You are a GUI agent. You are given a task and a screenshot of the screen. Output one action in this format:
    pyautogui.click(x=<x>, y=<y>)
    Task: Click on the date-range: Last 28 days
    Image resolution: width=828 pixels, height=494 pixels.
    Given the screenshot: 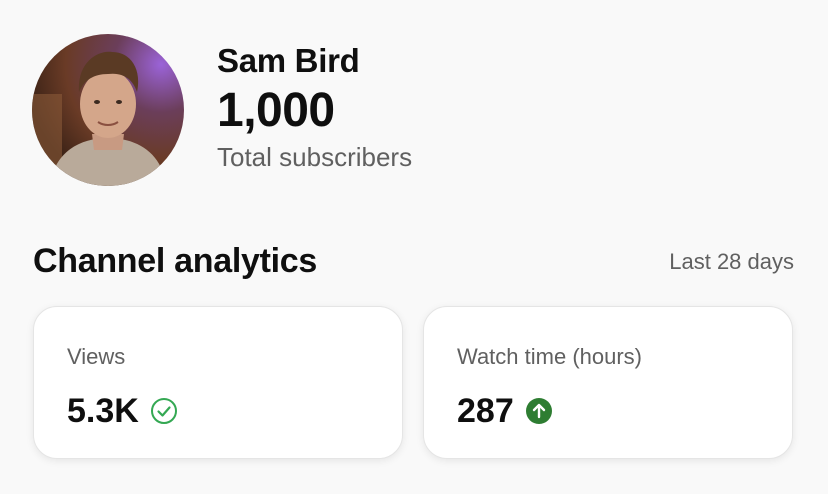 What is the action you would take?
    pyautogui.click(x=731, y=262)
    